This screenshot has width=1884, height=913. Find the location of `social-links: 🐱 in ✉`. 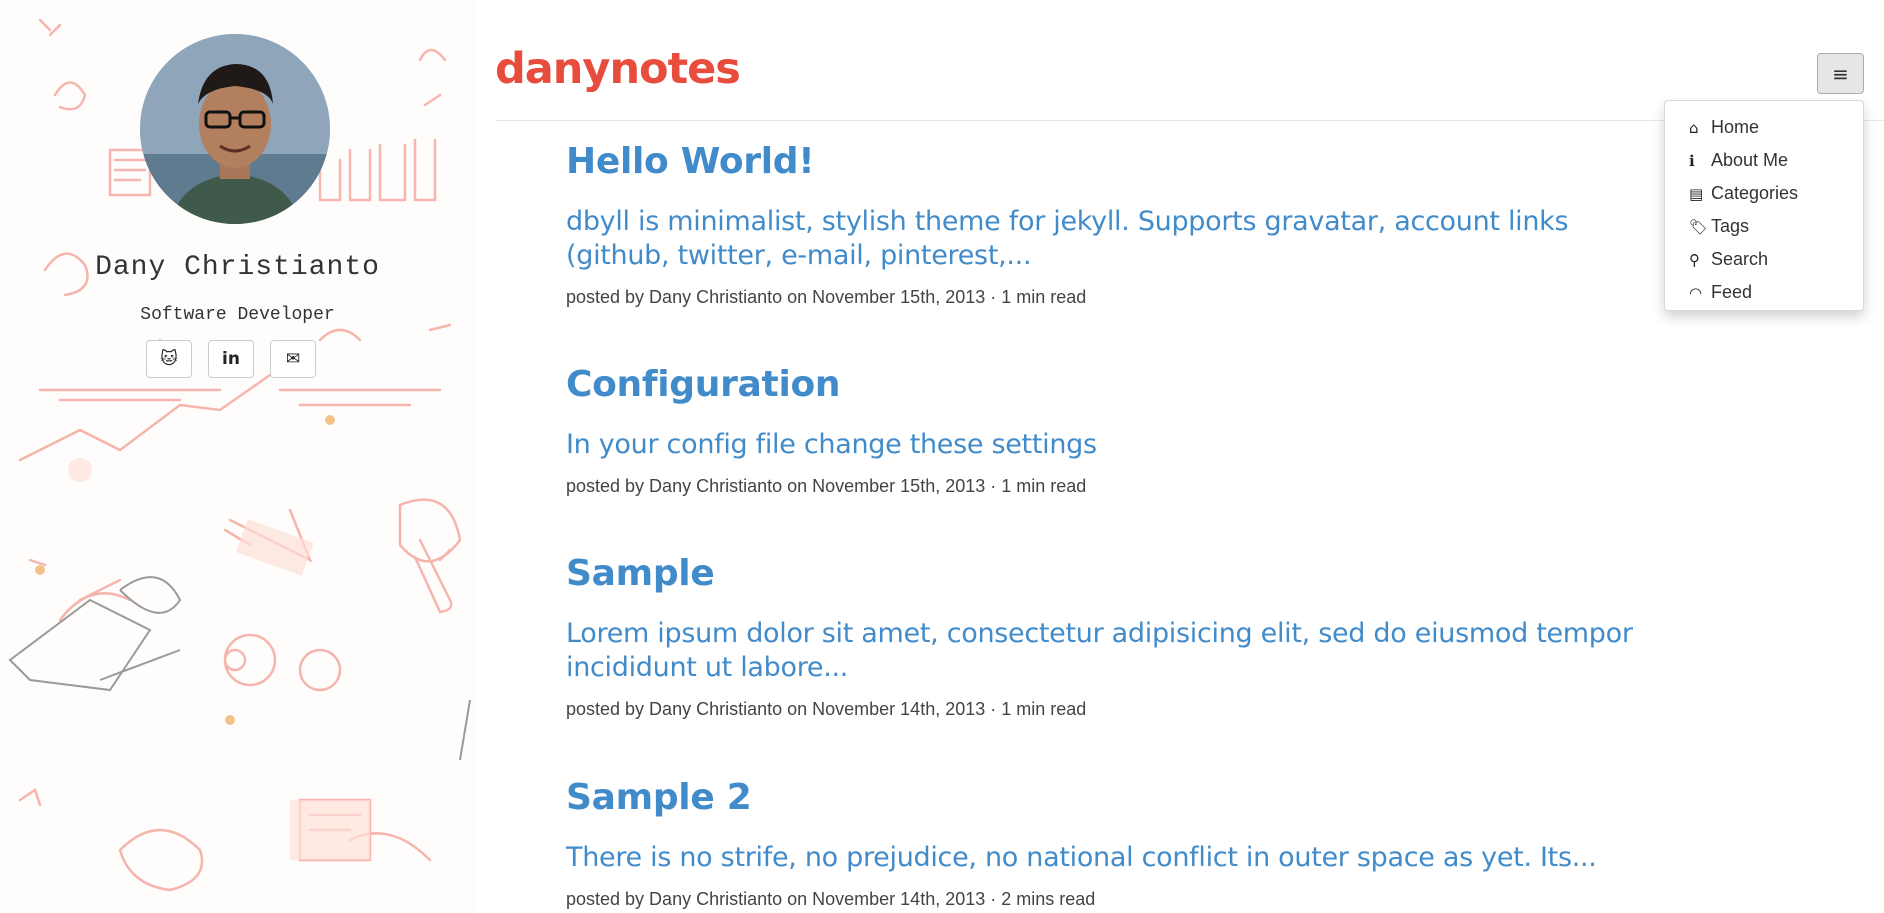

social-links: 🐱 in ✉ is located at coordinates (231, 359).